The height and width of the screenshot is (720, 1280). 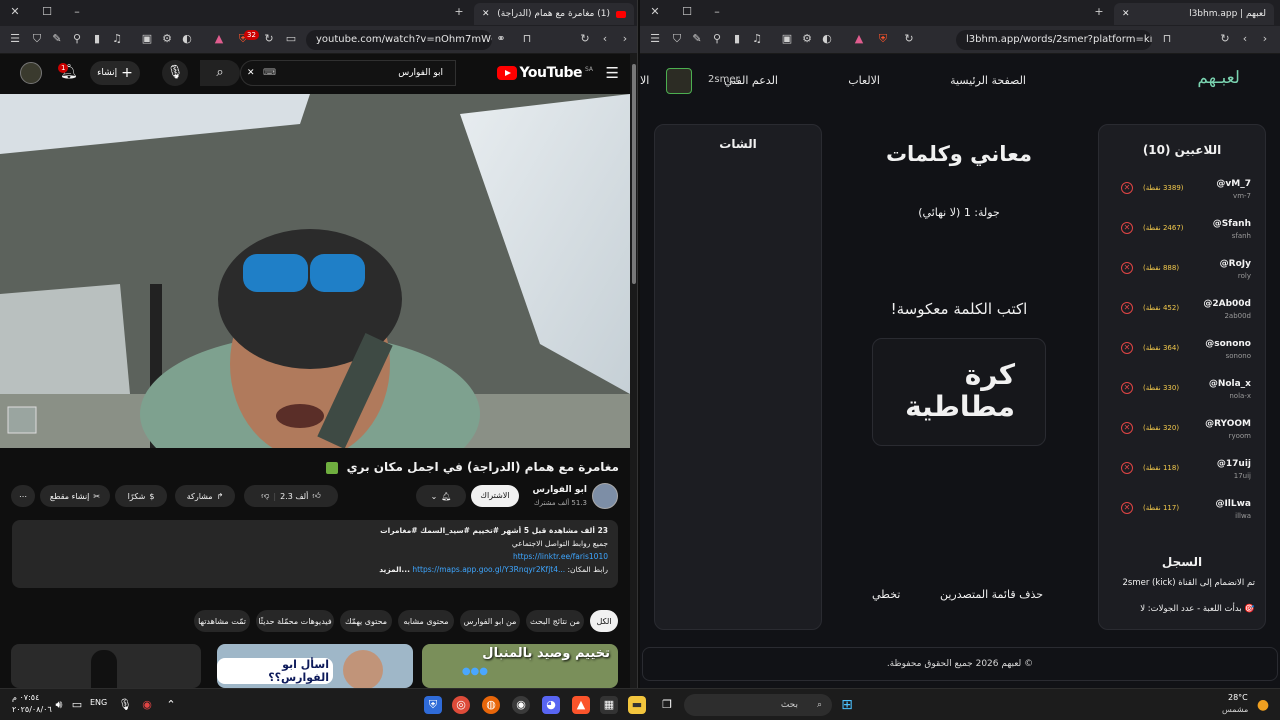 I want to click on voice-search-button: 🎙︎, so click(x=175, y=73).